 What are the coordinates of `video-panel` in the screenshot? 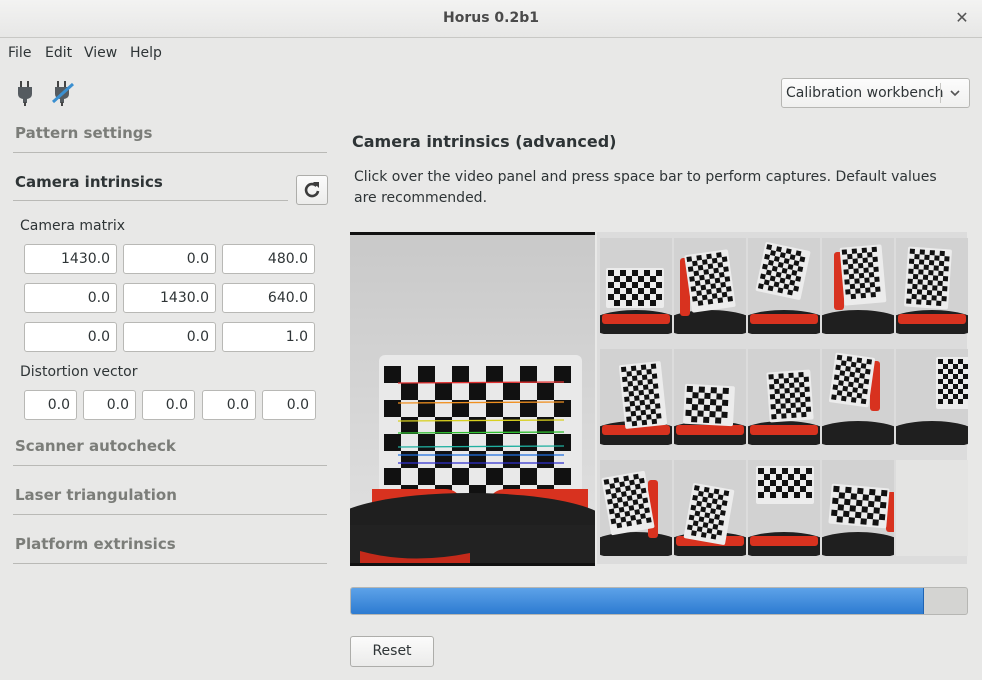 It's located at (472, 399).